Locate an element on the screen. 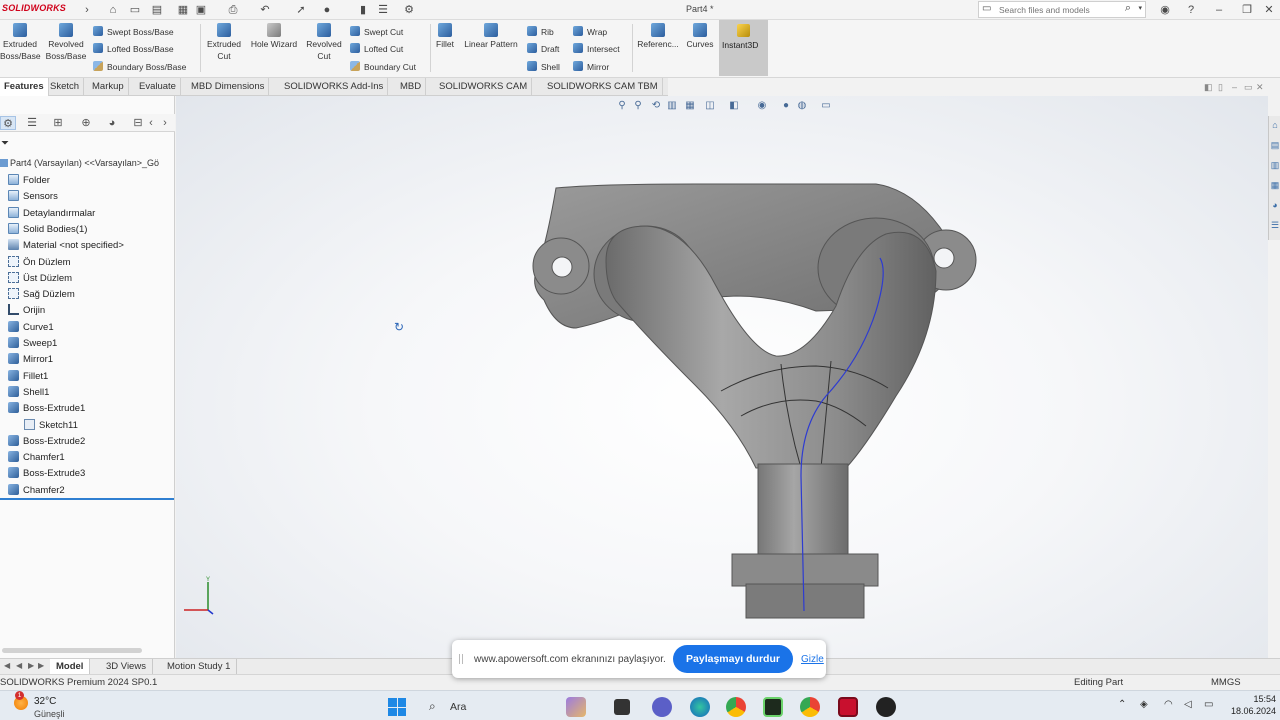 The width and height of the screenshot is (1280, 720). revolved-boss-button: Revolved Boss/Base is located at coordinates (66, 42).